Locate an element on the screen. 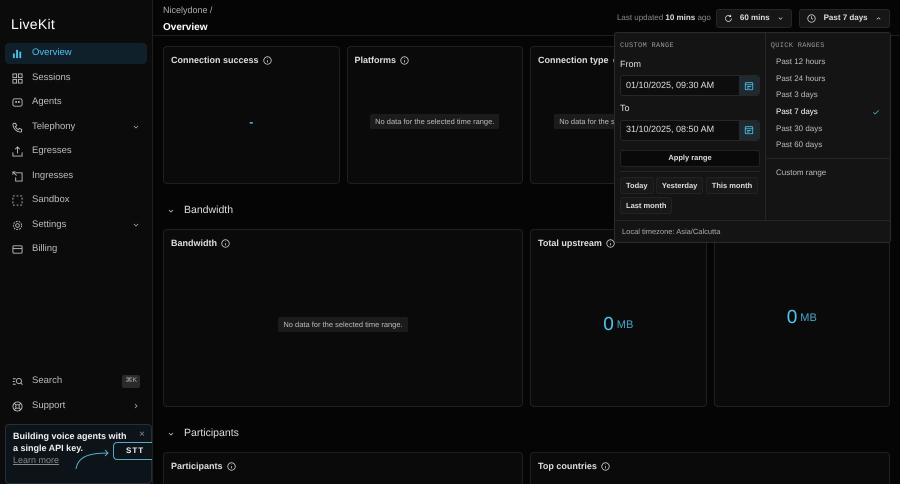 Image resolution: width=900 pixels, height=484 pixels. chevron-up-icon is located at coordinates (878, 18).